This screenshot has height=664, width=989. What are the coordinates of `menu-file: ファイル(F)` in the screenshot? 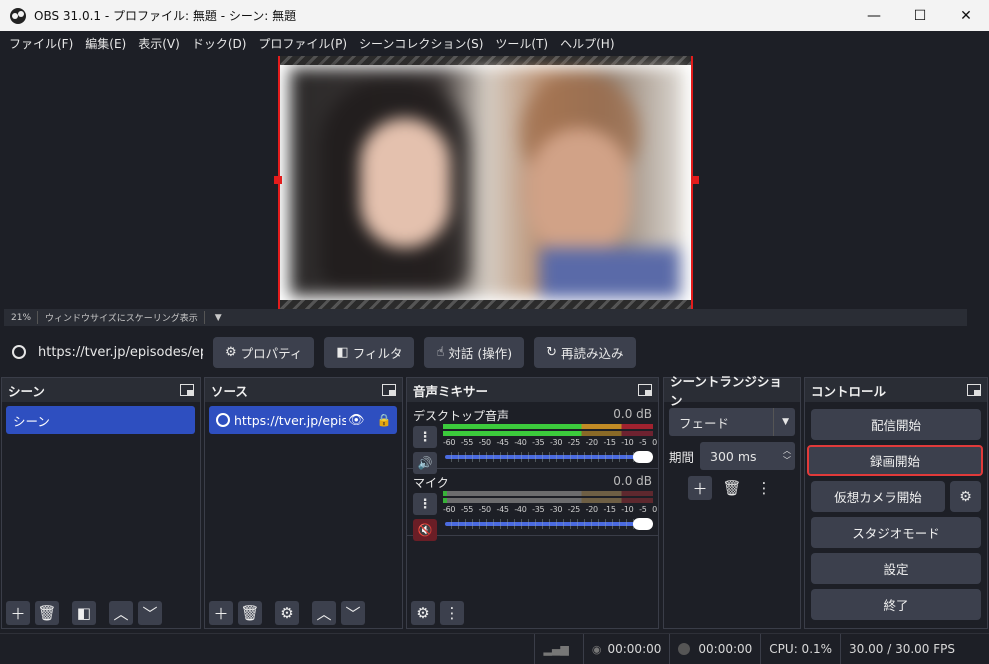 It's located at (41, 43).